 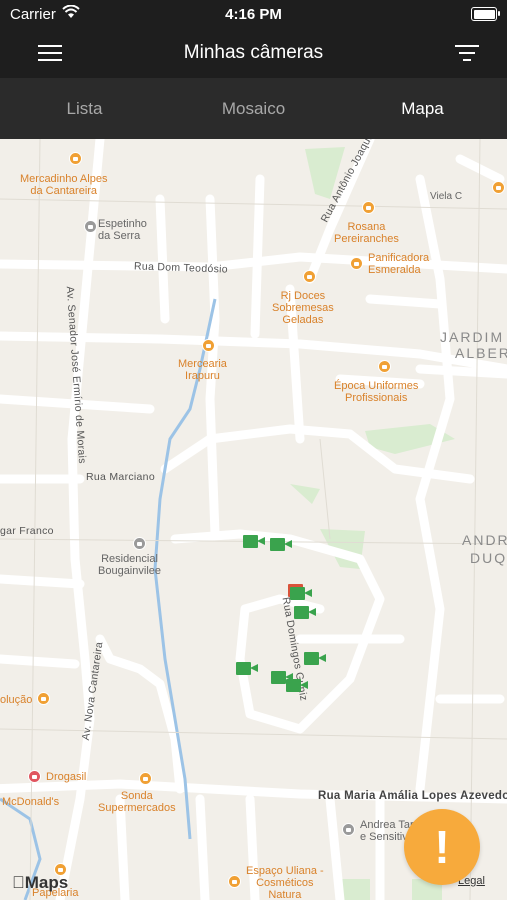 What do you see at coordinates (412, 796) in the screenshot?
I see `street-label: Rua Maria Amália Lopes Azevedo` at bounding box center [412, 796].